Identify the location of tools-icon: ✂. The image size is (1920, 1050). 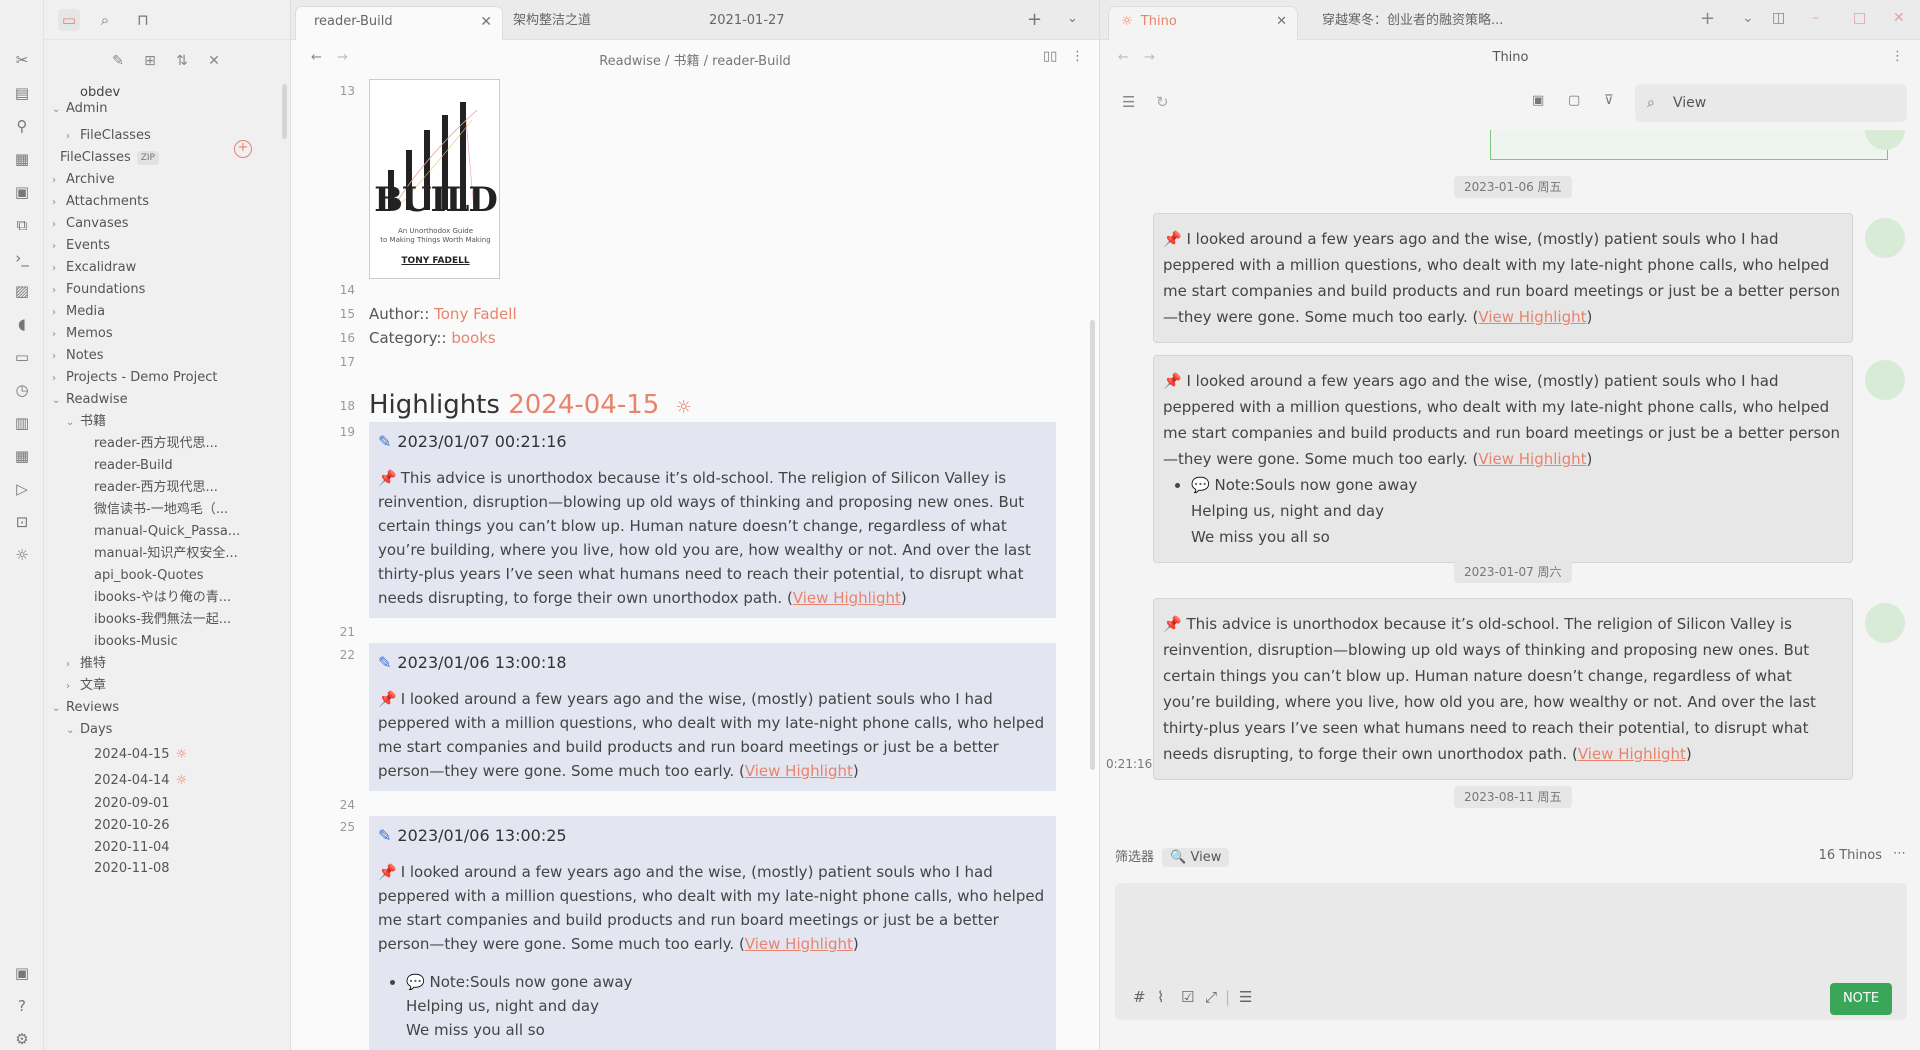
(22, 60).